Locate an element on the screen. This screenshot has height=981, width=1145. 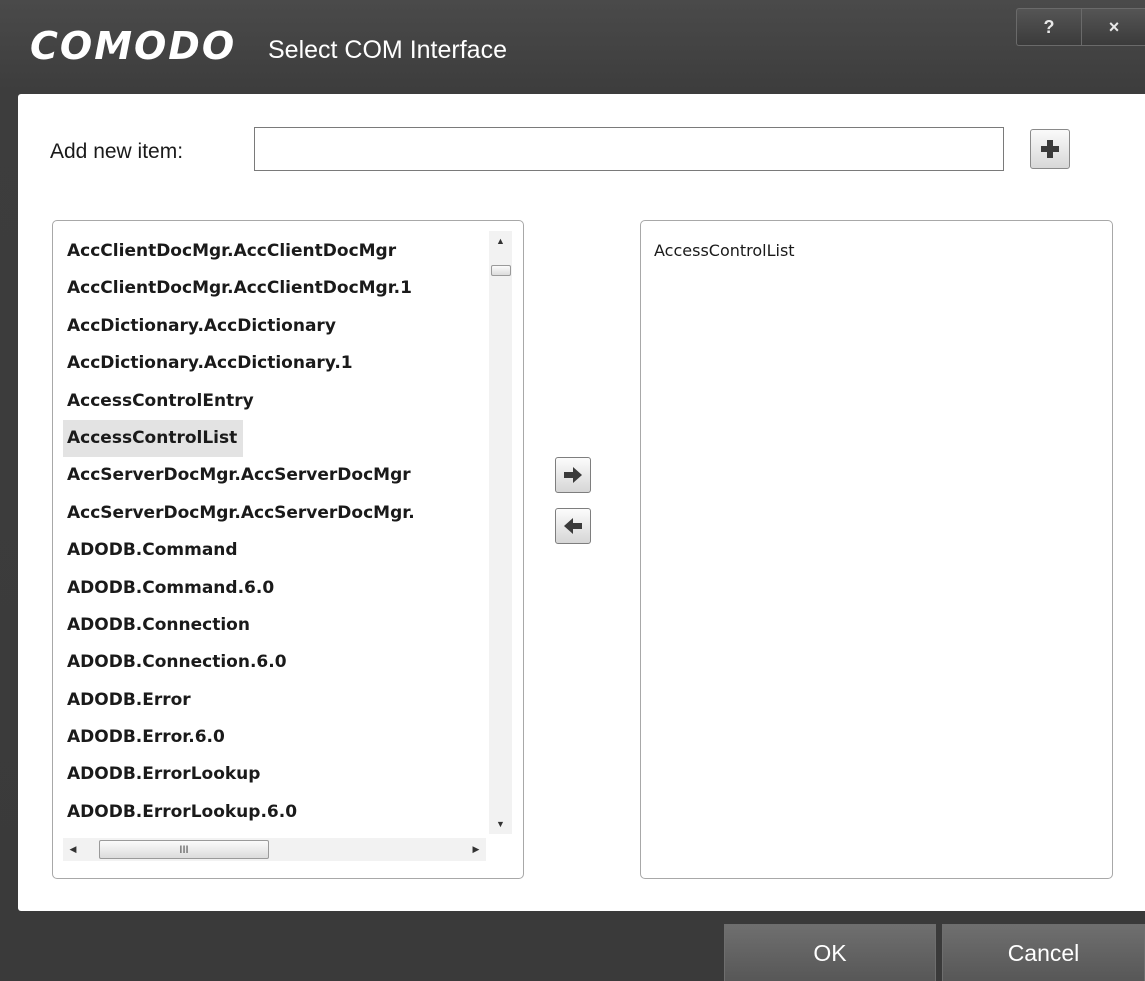
vertical-scrollbar: ▲ ▼ is located at coordinates (500, 532).